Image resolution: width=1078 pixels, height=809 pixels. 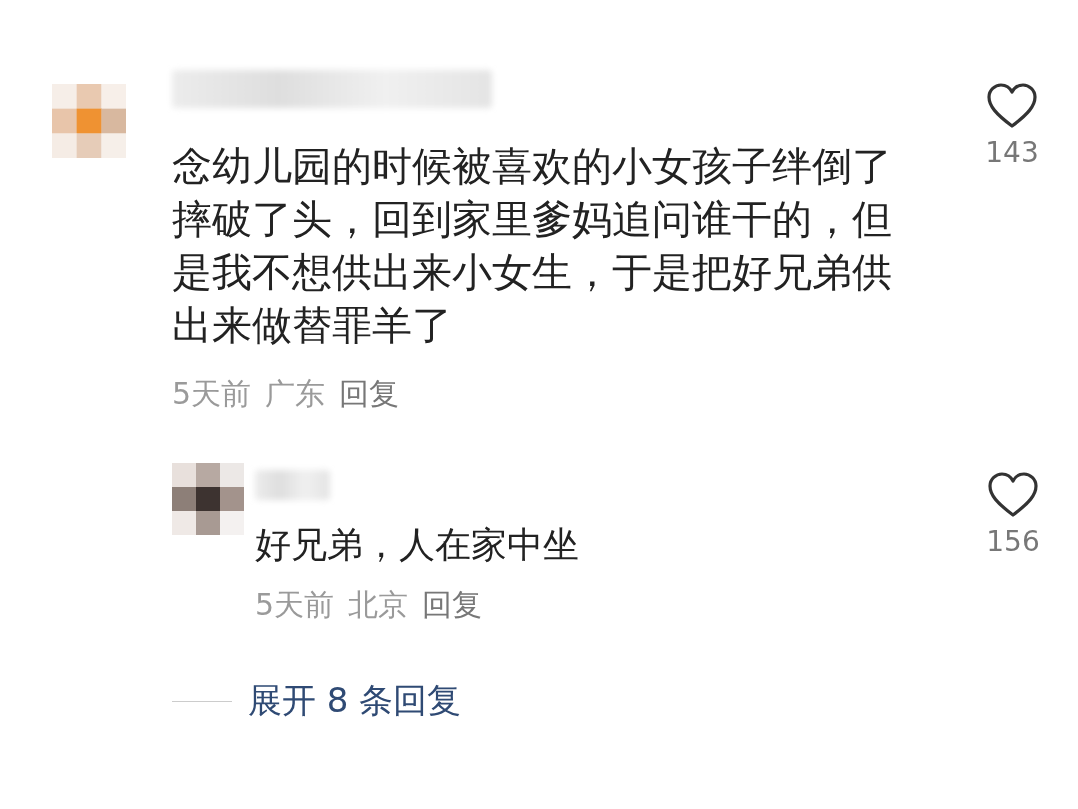 What do you see at coordinates (295, 394) in the screenshot?
I see `comment-location: 广东` at bounding box center [295, 394].